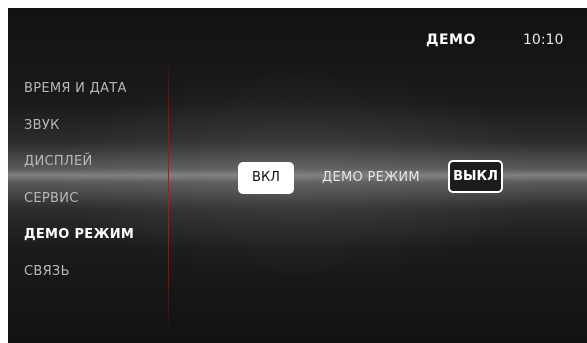 This screenshot has width=587, height=343. What do you see at coordinates (543, 40) in the screenshot?
I see `clock: 10:10` at bounding box center [543, 40].